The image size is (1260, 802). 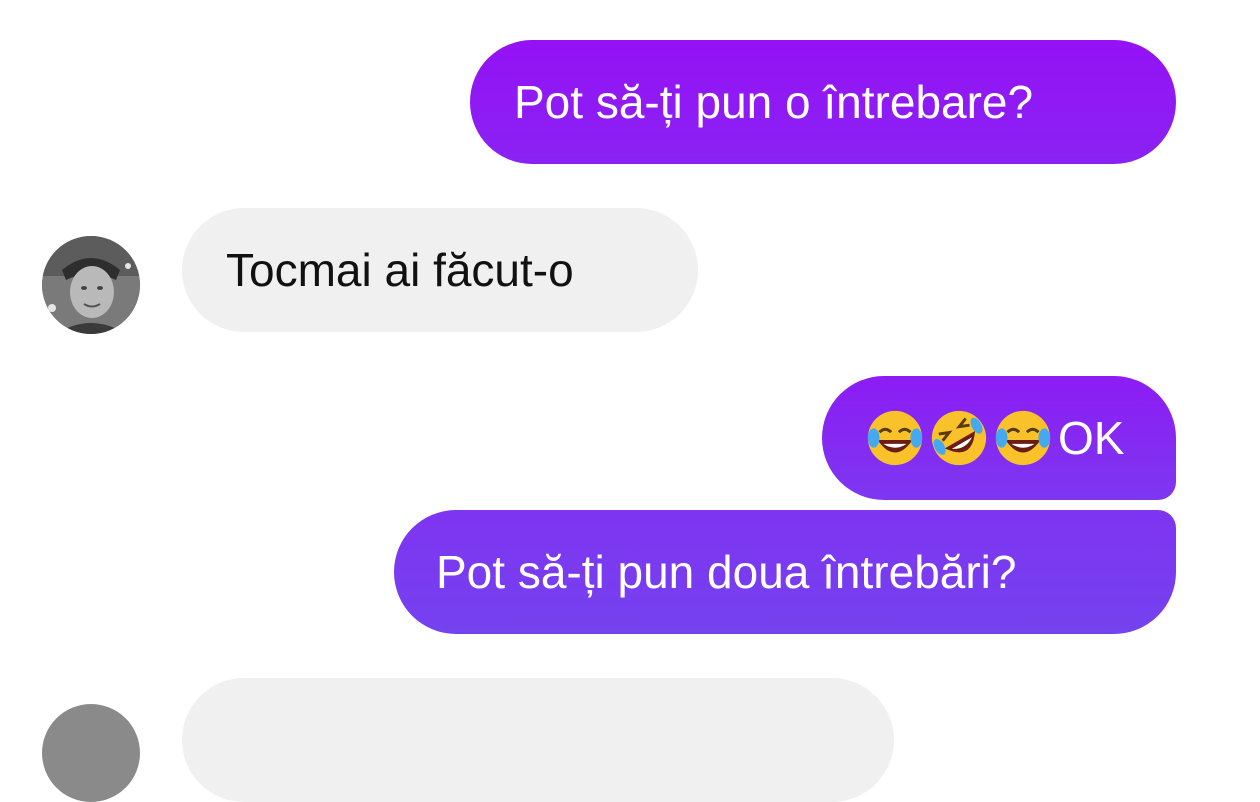 I want to click on message-text: OK, so click(x=1091, y=438).